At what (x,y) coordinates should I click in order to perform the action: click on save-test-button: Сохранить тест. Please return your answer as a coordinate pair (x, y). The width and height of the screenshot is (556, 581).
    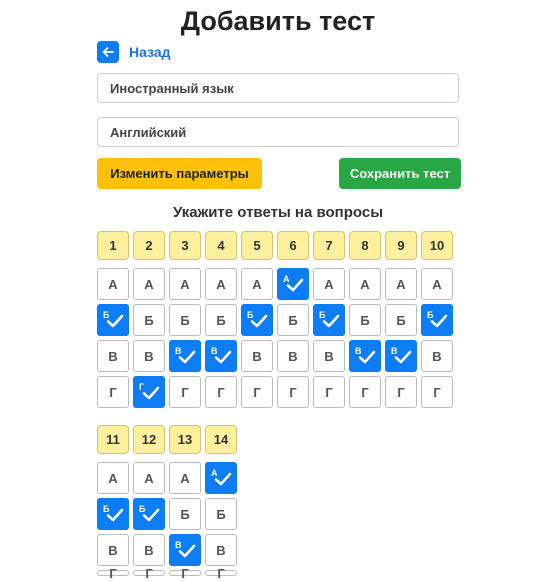
    Looking at the image, I should click on (400, 173).